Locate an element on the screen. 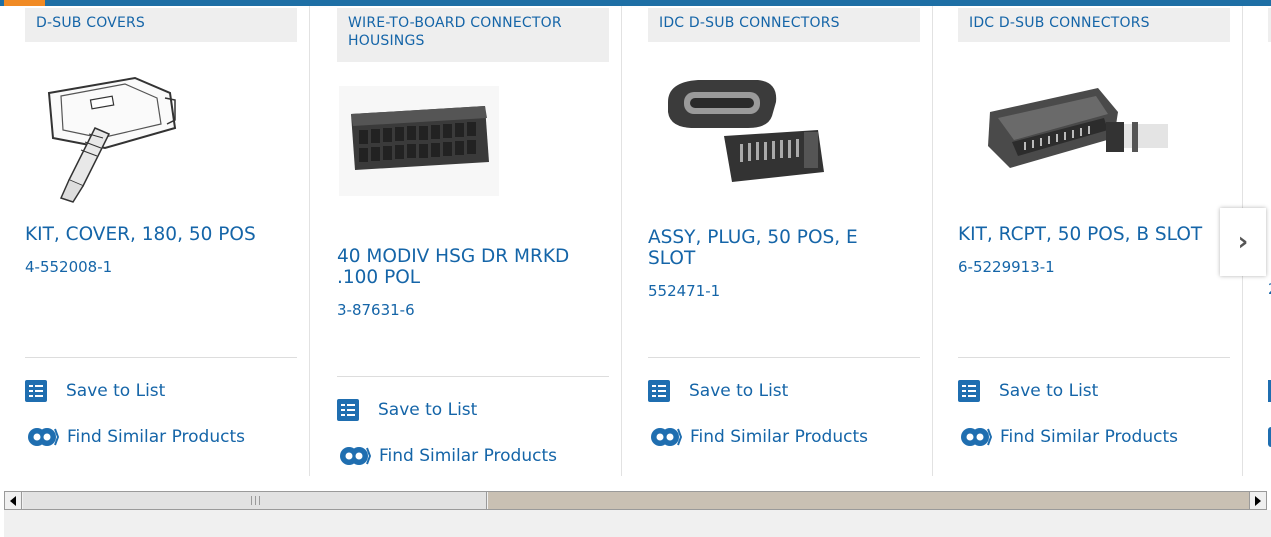 The height and width of the screenshot is (537, 1271). right-arrow-icon is located at coordinates (1258, 500).